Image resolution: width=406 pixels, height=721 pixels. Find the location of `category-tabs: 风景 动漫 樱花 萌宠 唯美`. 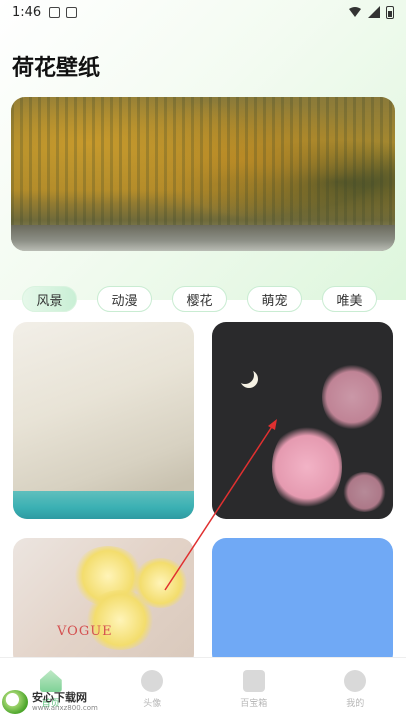

category-tabs: 风景 动漫 樱花 萌宠 唯美 is located at coordinates (208, 300).